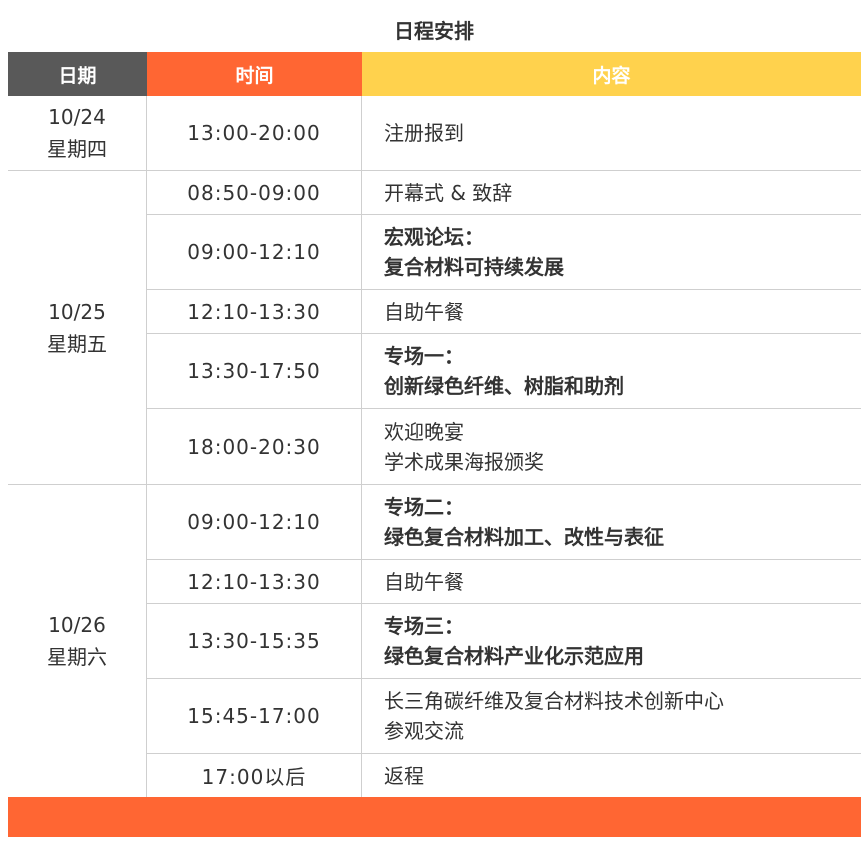  What do you see at coordinates (611, 371) in the screenshot?
I see `content-cell: 专场一： 创新绿色纤维、树脂和助剂` at bounding box center [611, 371].